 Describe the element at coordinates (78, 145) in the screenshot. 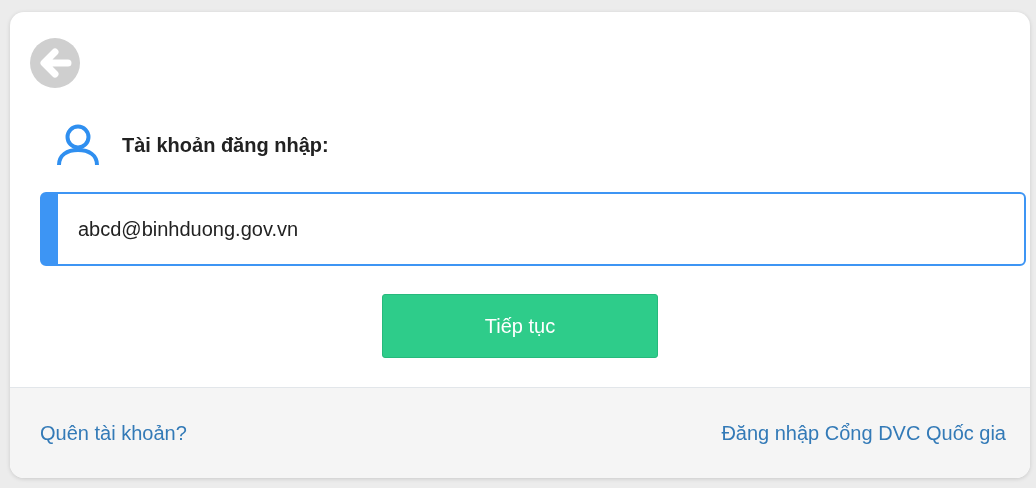

I see `user-icon` at that location.